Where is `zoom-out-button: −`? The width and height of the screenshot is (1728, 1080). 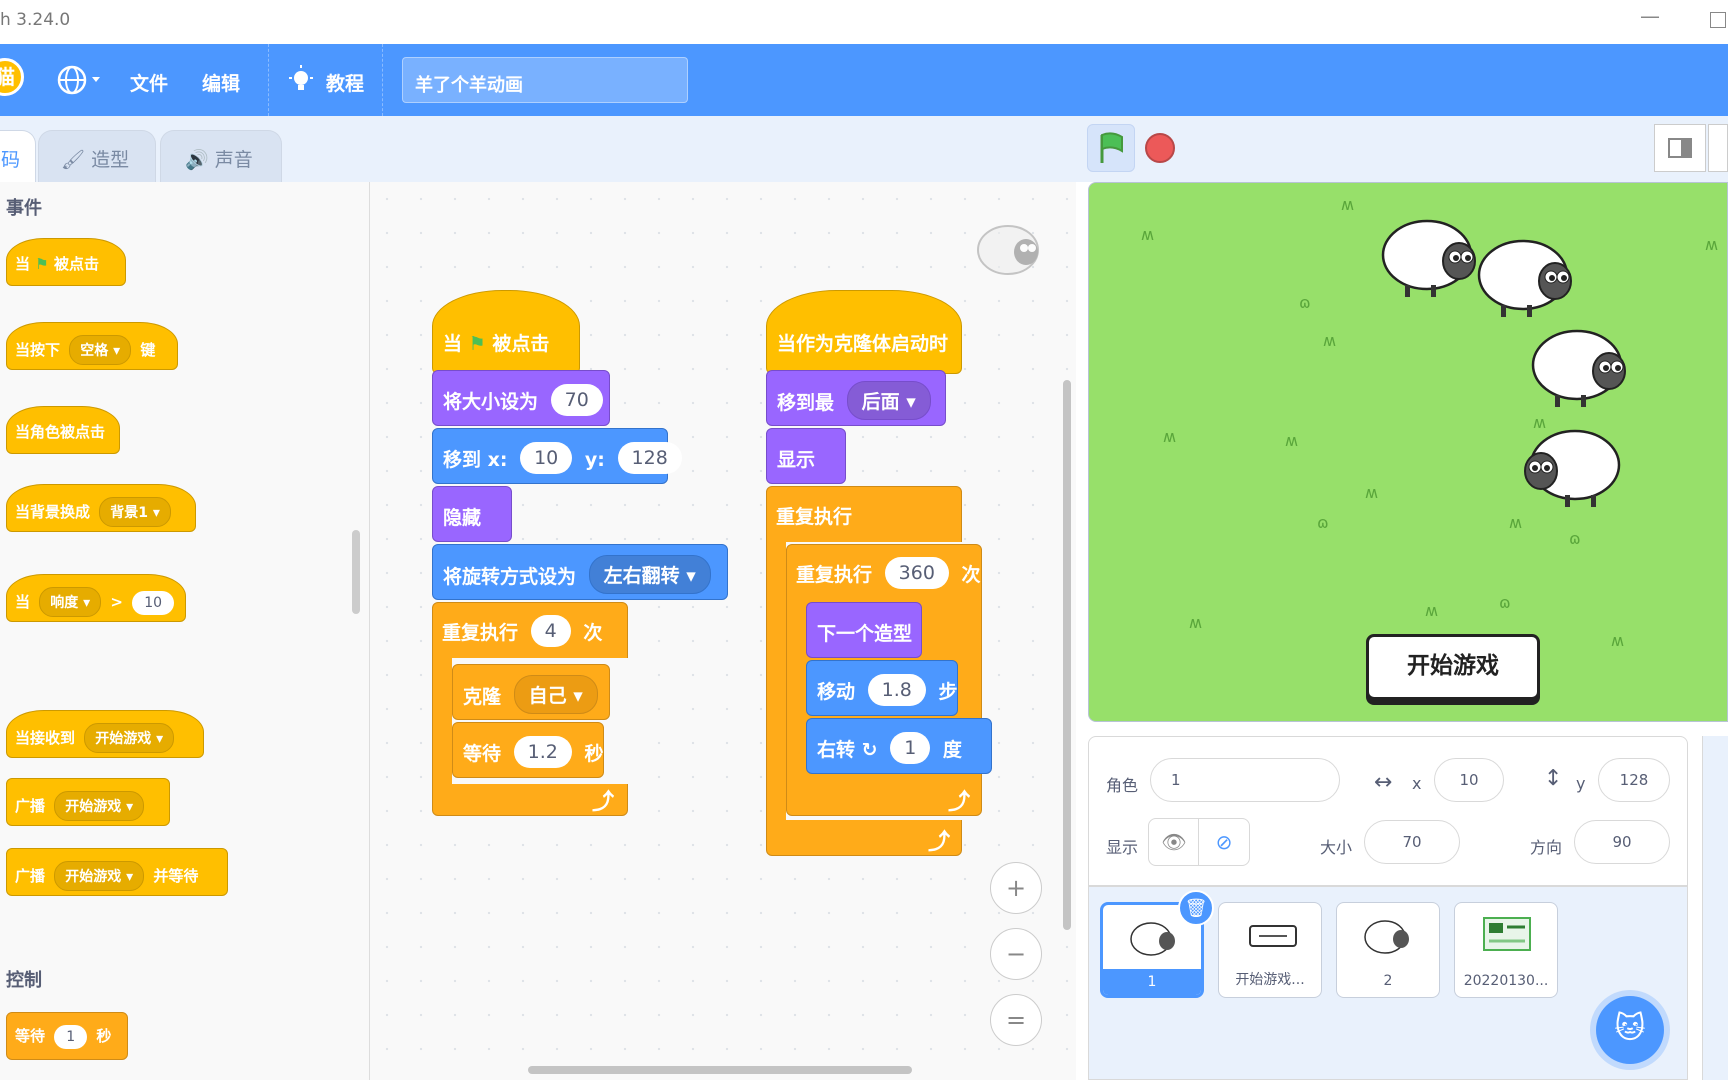
zoom-out-button: − is located at coordinates (1016, 954).